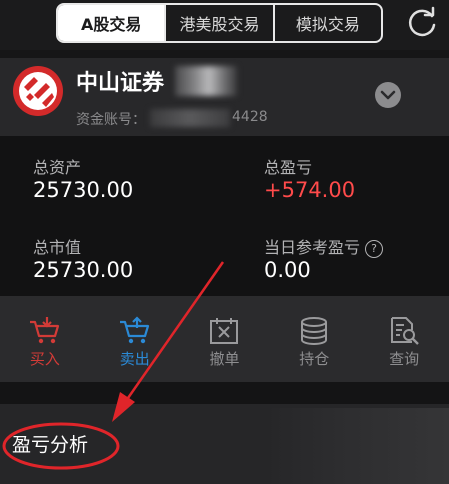 The height and width of the screenshot is (484, 449). What do you see at coordinates (120, 83) in the screenshot?
I see `broker-name: 中山证券` at bounding box center [120, 83].